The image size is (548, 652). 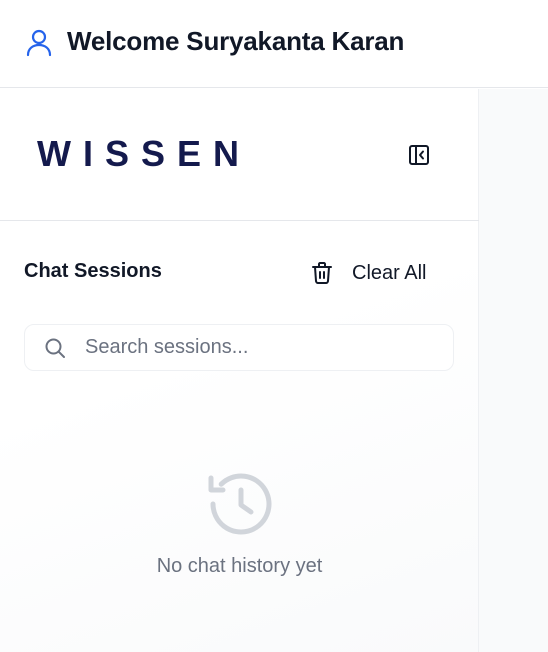 I want to click on main-content-area, so click(x=513, y=370).